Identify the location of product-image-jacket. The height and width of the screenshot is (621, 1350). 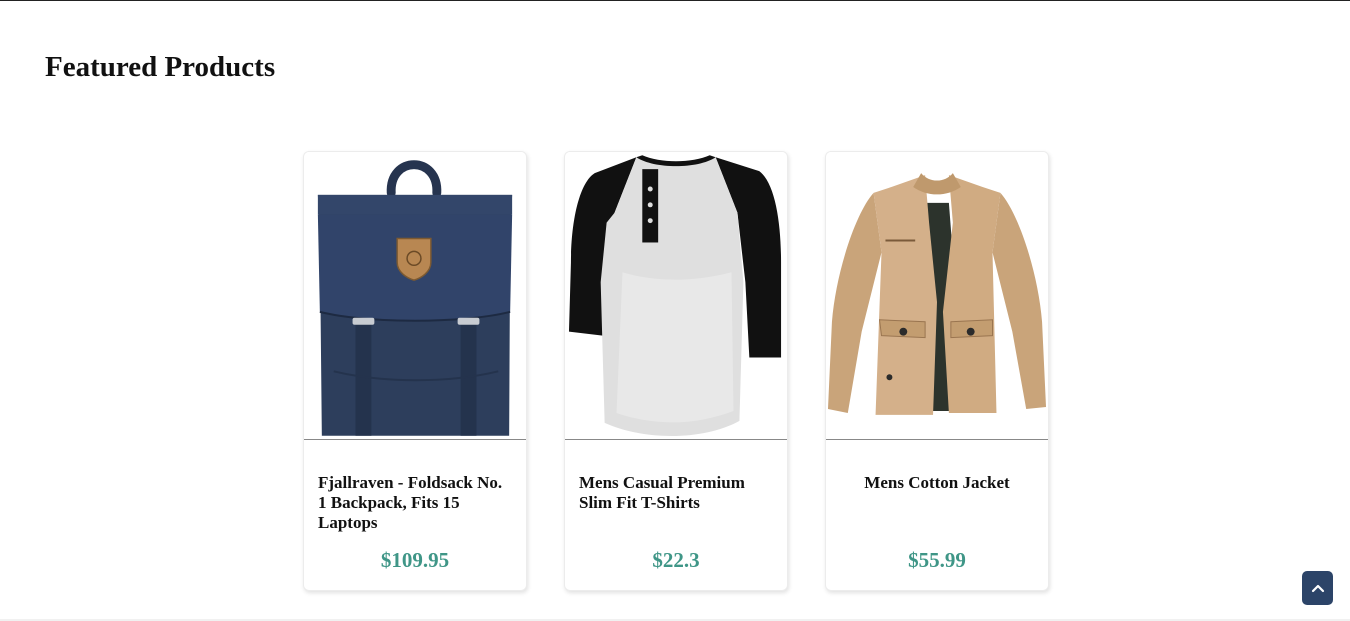
(937, 296).